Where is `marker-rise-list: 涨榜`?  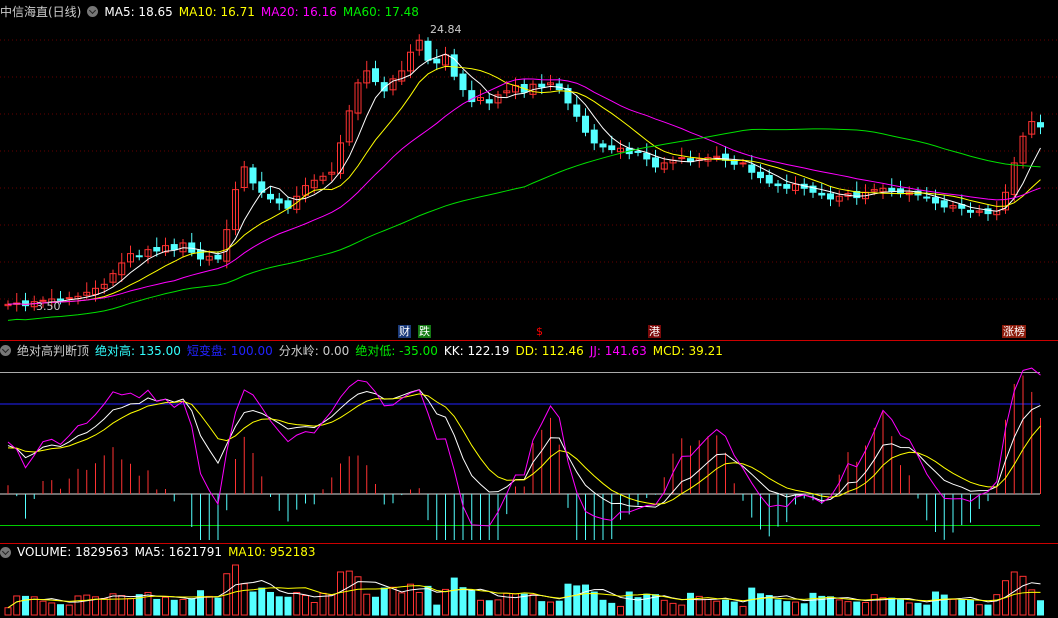
marker-rise-list: 涨榜 is located at coordinates (1014, 331).